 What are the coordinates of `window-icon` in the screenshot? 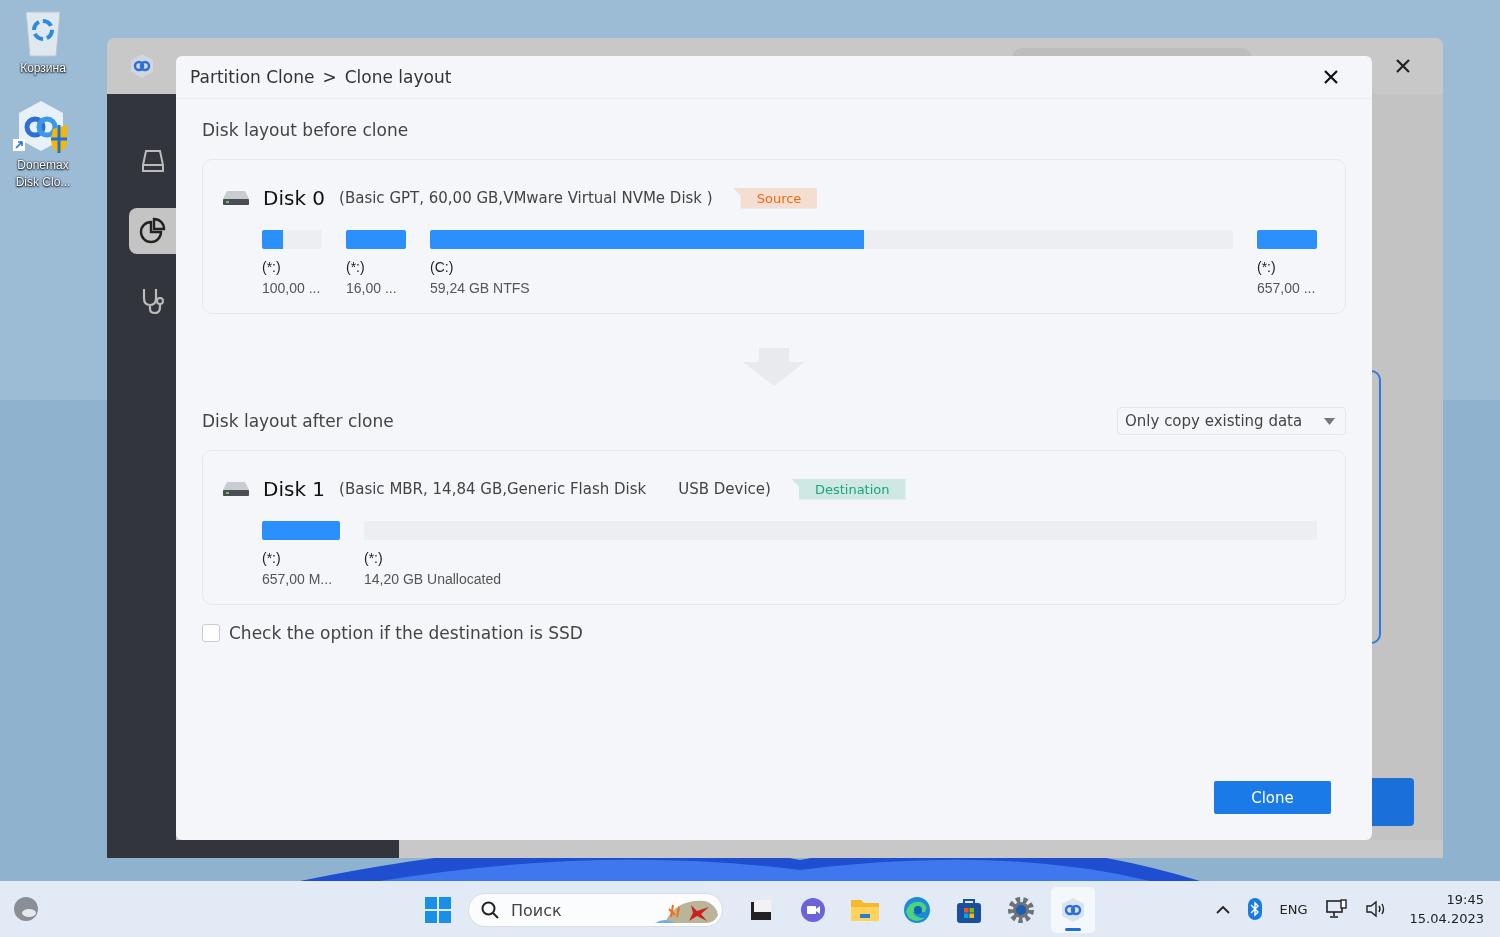 It's located at (761, 910).